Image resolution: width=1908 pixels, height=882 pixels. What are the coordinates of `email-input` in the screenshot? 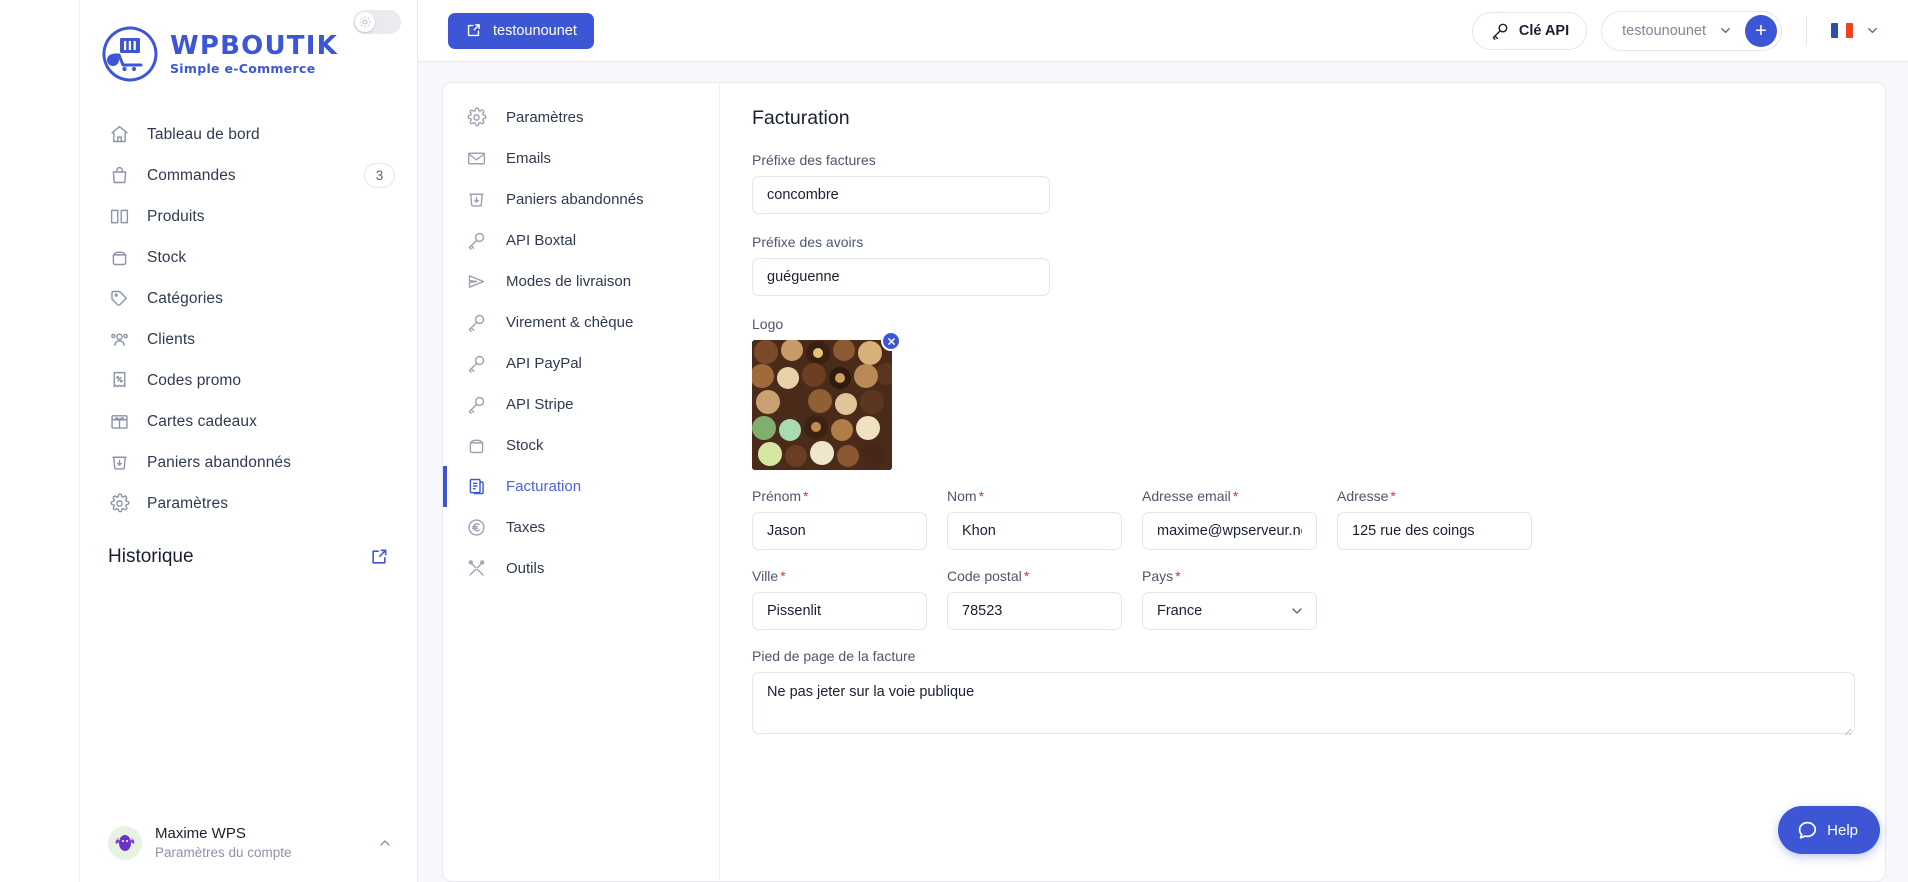 It's located at (1229, 531).